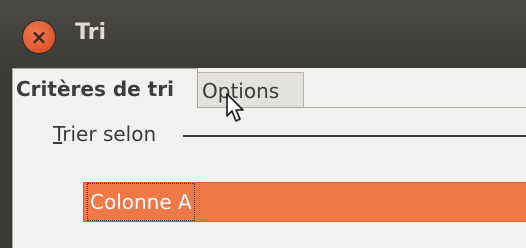  I want to click on sort-key-group-label: Trier selon, so click(105, 134).